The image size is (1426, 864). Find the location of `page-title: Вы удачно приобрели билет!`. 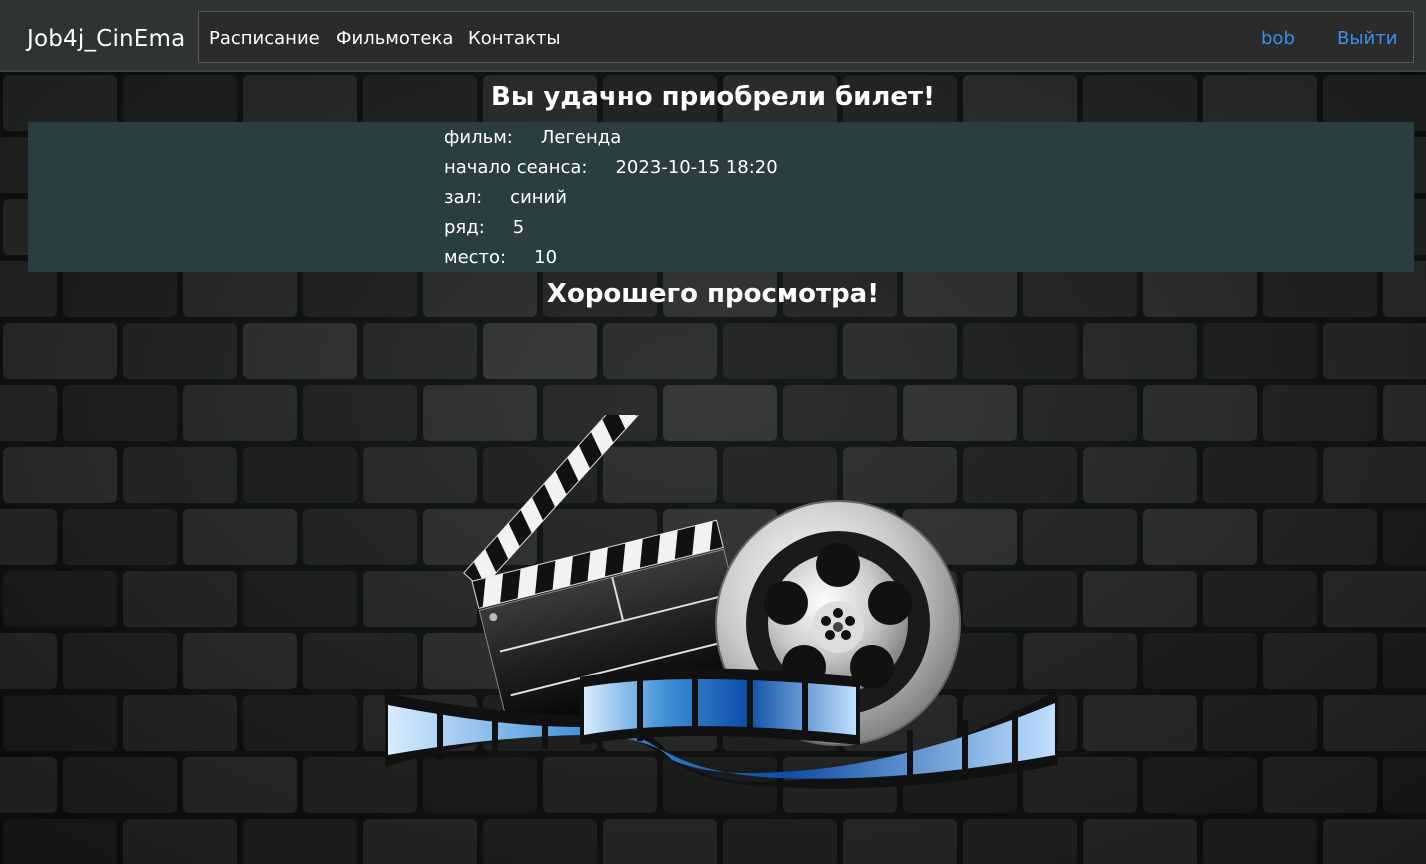

page-title: Вы удачно приобрели билет! is located at coordinates (713, 97).